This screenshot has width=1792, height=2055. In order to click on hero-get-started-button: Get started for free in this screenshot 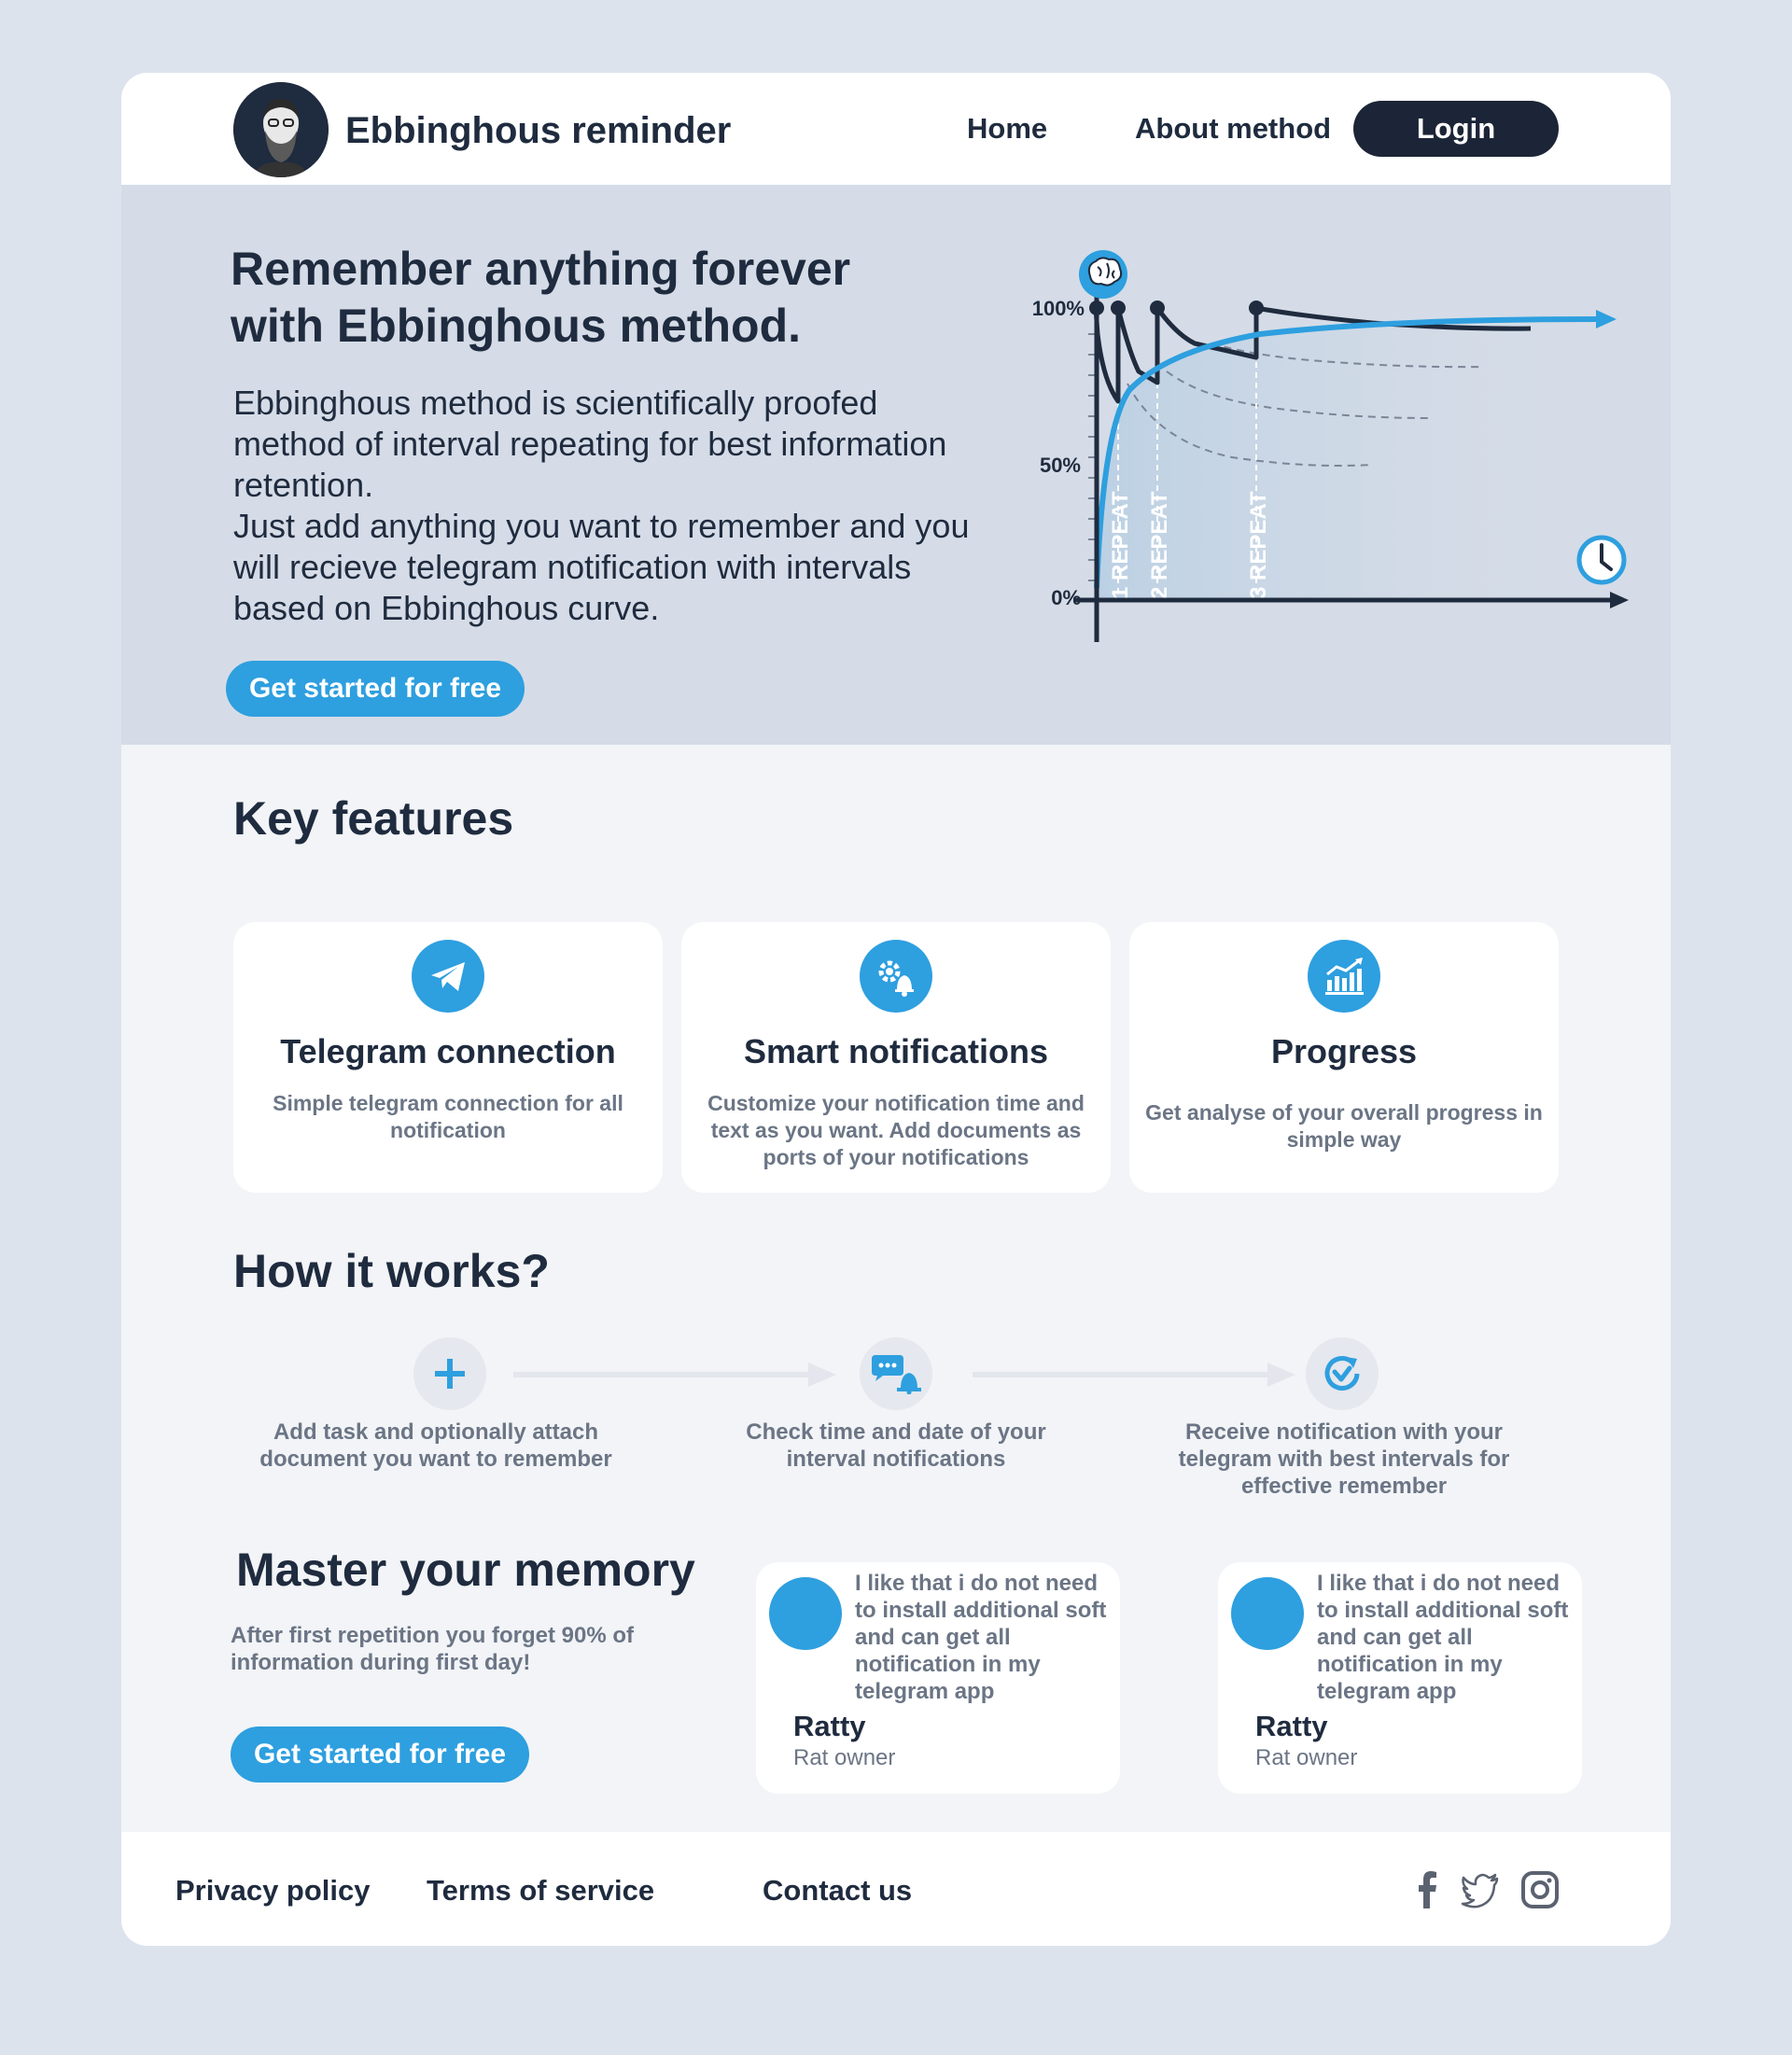, I will do `click(375, 689)`.